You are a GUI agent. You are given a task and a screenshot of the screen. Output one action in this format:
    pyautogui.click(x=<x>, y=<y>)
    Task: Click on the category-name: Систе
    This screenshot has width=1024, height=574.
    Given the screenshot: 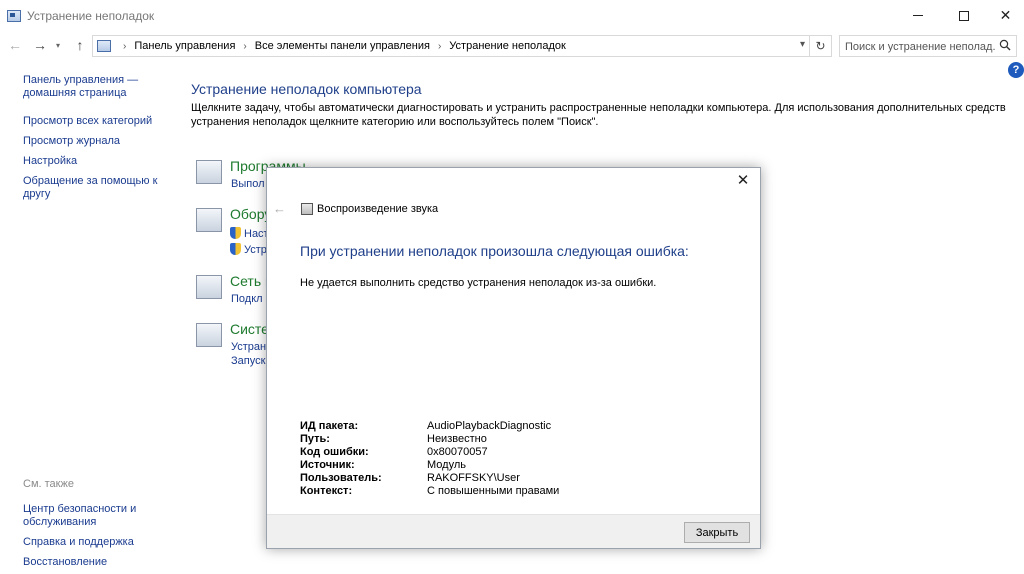 What is the action you would take?
    pyautogui.click(x=249, y=329)
    